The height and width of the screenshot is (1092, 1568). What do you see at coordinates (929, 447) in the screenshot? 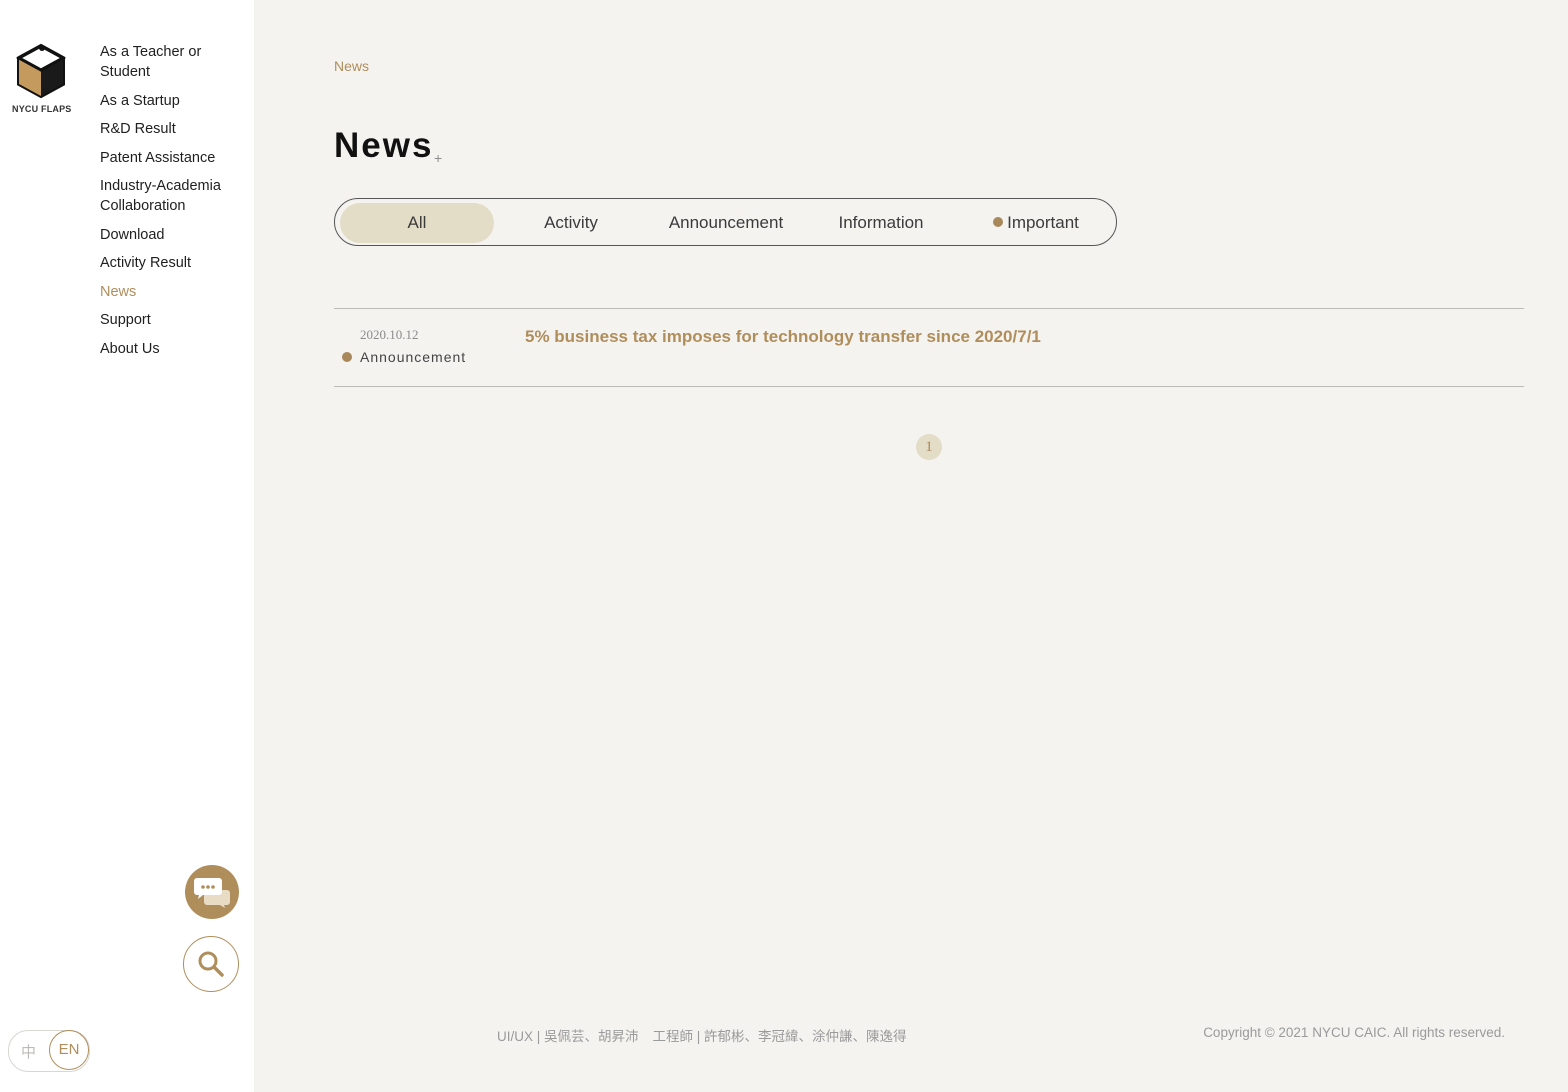
I see `pagination-page-1: 1` at bounding box center [929, 447].